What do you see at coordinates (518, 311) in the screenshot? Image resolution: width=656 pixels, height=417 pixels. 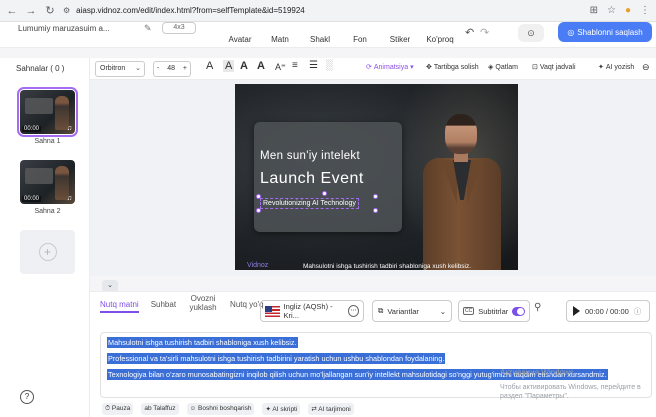 I see `subtitle-switch` at bounding box center [518, 311].